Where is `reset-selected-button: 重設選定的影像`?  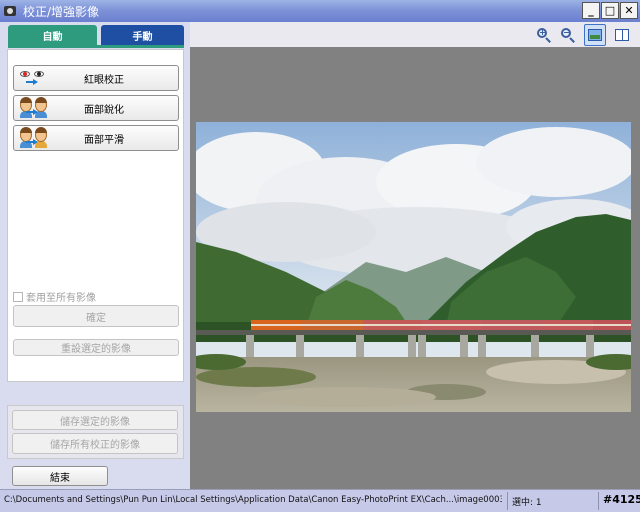
reset-selected-button: 重設選定的影像 is located at coordinates (96, 347).